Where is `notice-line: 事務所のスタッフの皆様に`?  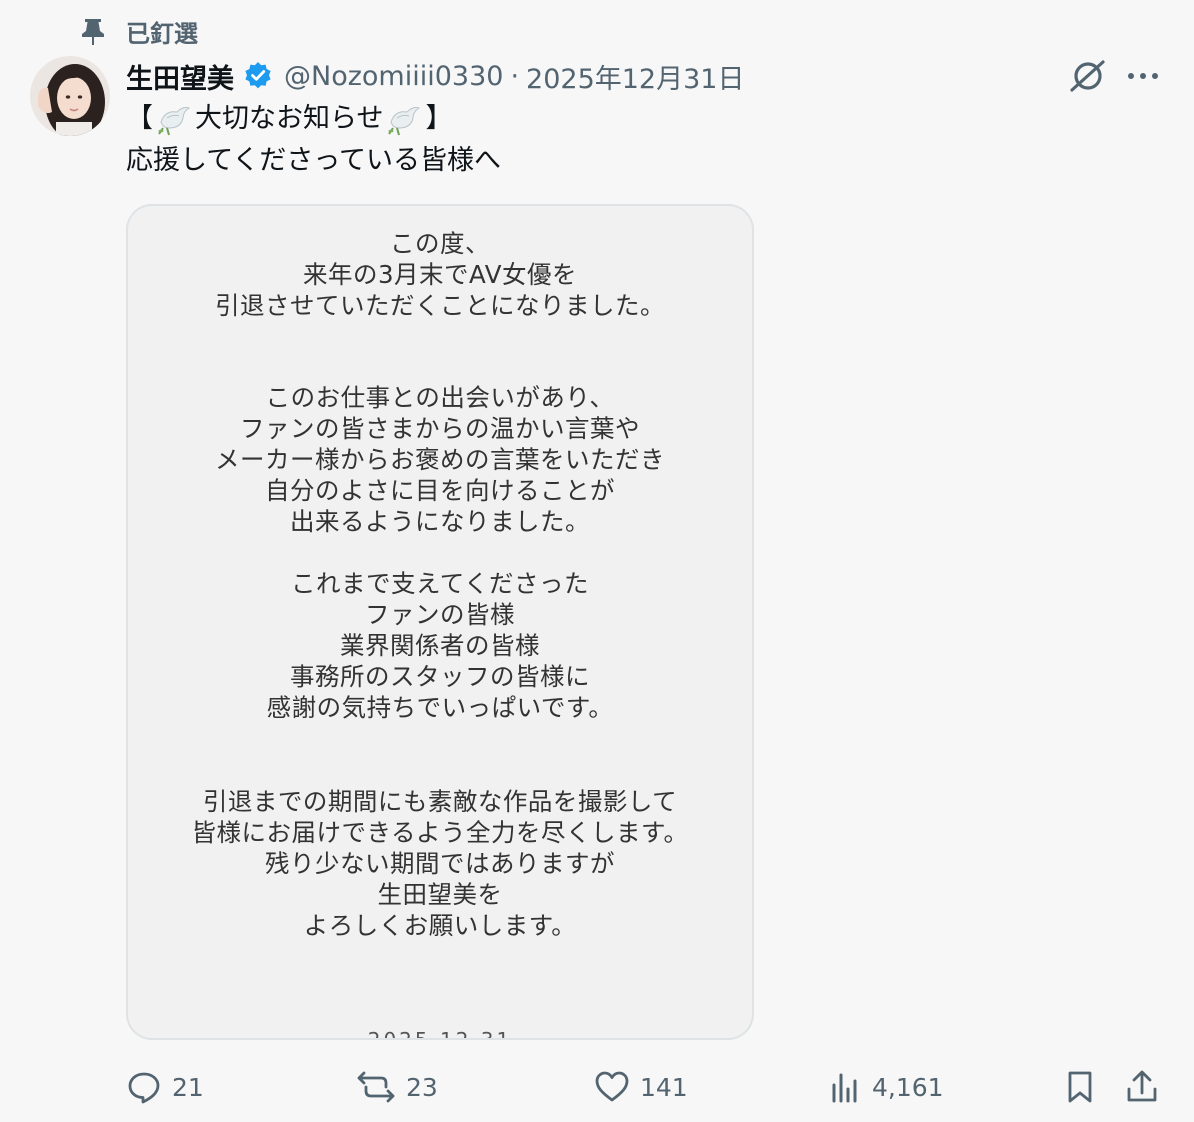 notice-line: 事務所のスタッフの皆様に is located at coordinates (440, 676).